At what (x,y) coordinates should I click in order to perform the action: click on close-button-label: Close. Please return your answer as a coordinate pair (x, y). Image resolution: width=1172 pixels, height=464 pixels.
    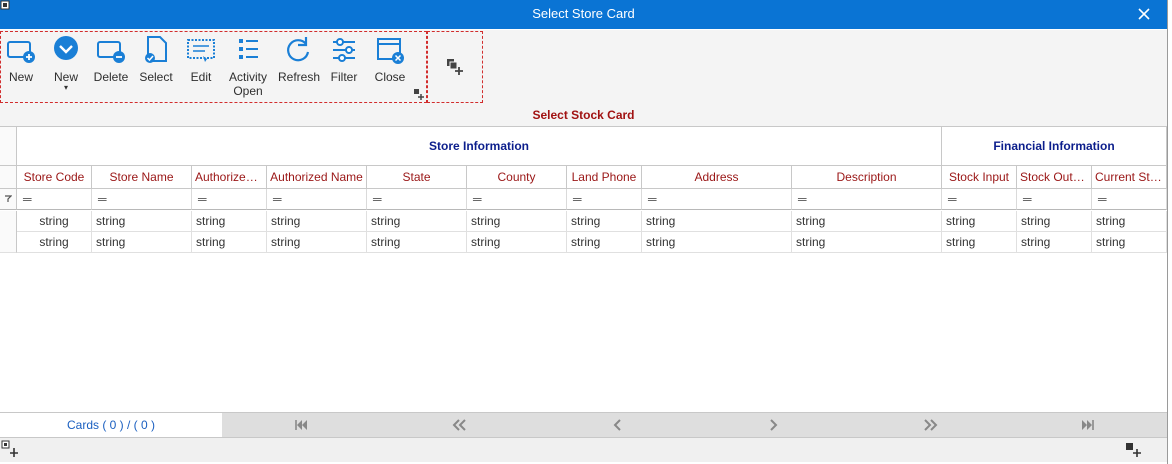
    Looking at the image, I should click on (390, 77).